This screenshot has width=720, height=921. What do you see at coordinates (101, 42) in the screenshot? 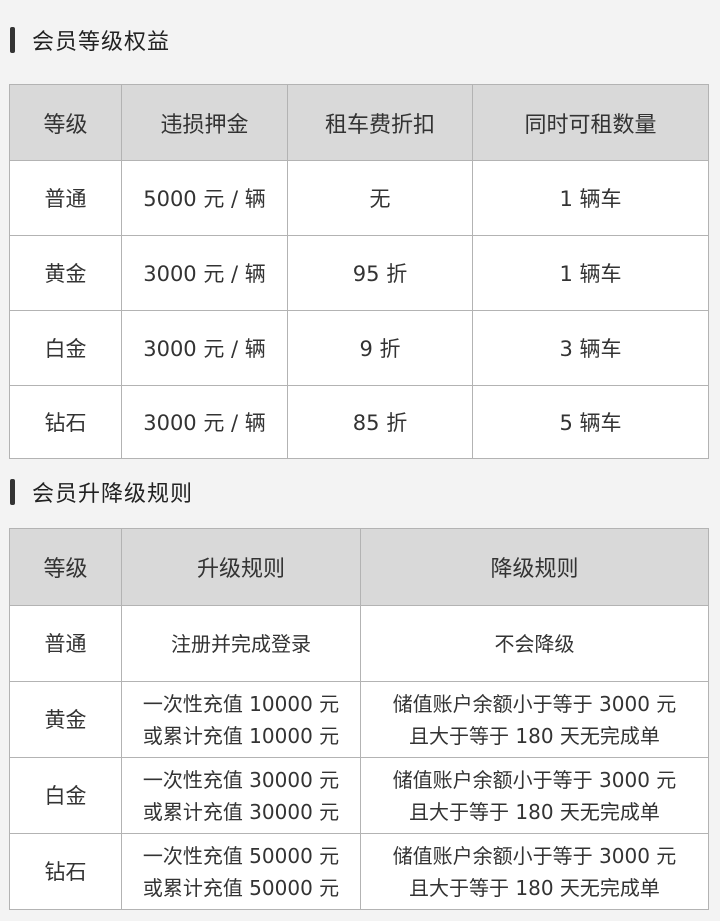
I see `benefits-title: 会员等级权益` at bounding box center [101, 42].